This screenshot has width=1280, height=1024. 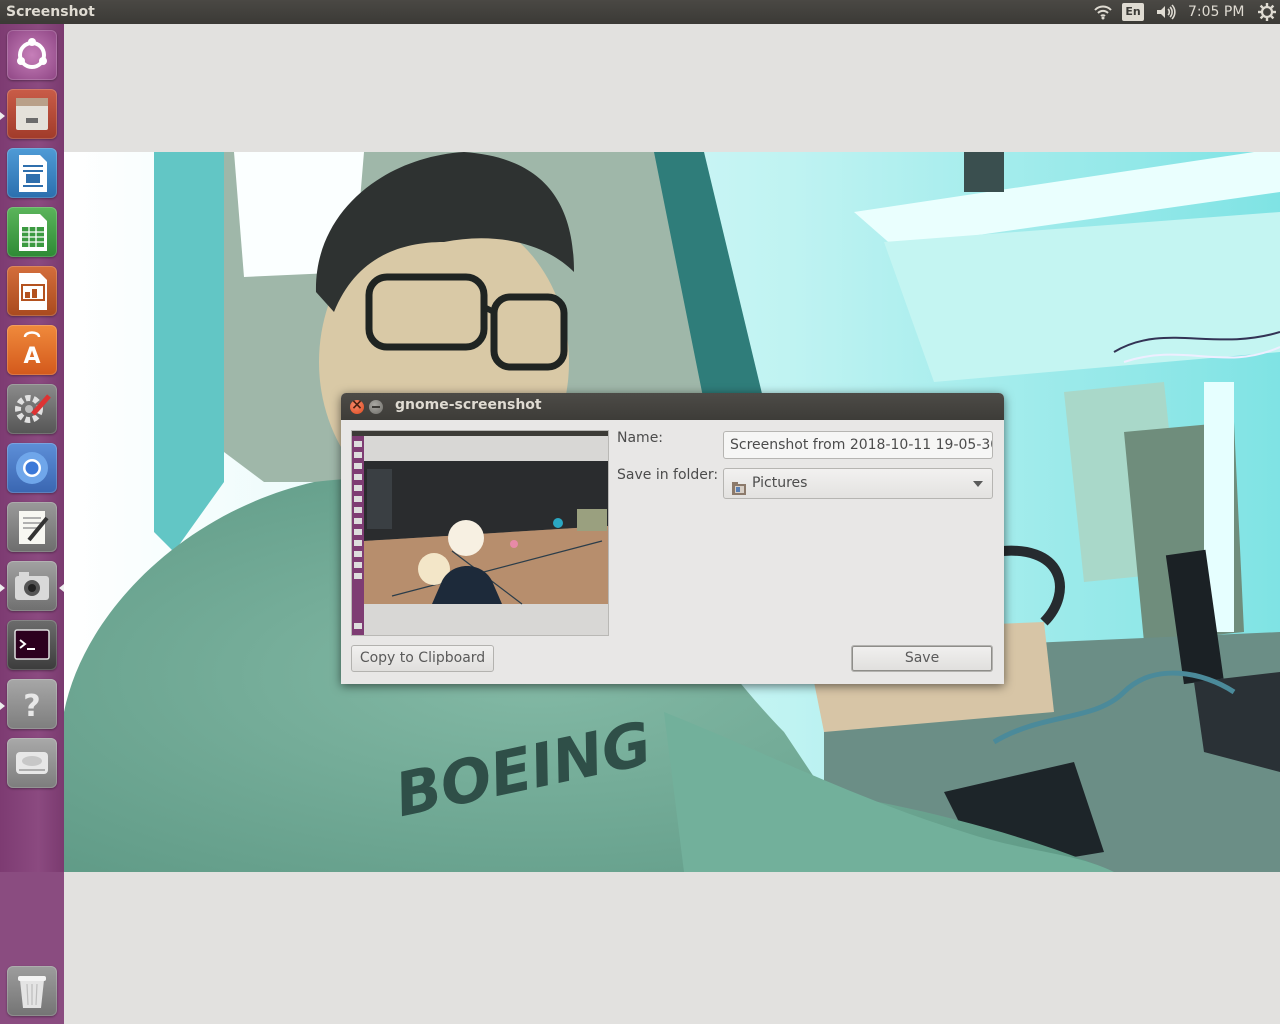 What do you see at coordinates (640, 438) in the screenshot?
I see `name-label: Name:` at bounding box center [640, 438].